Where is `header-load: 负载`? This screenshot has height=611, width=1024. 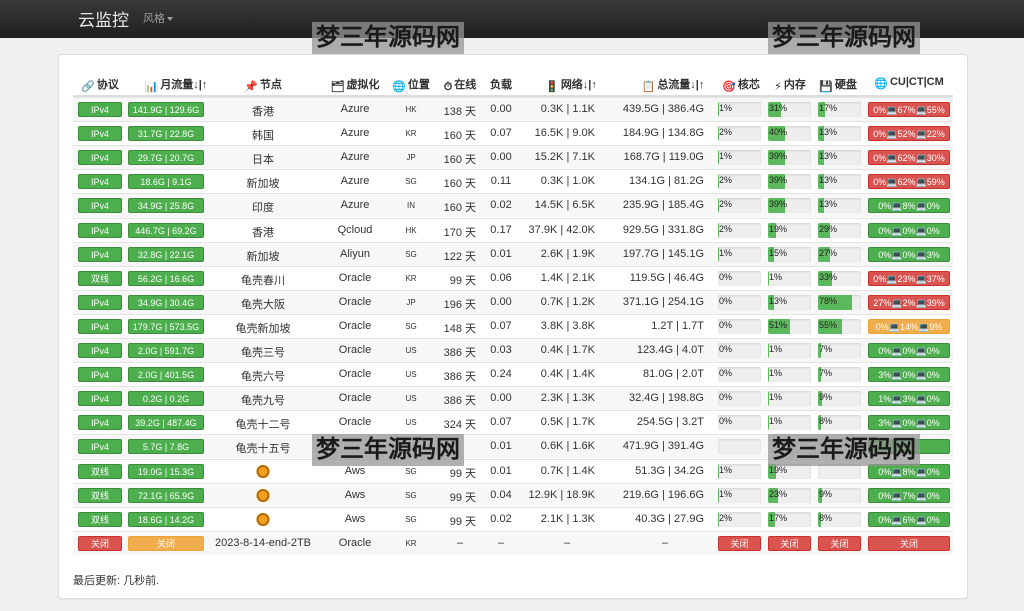
header-load: 负载 is located at coordinates (501, 84).